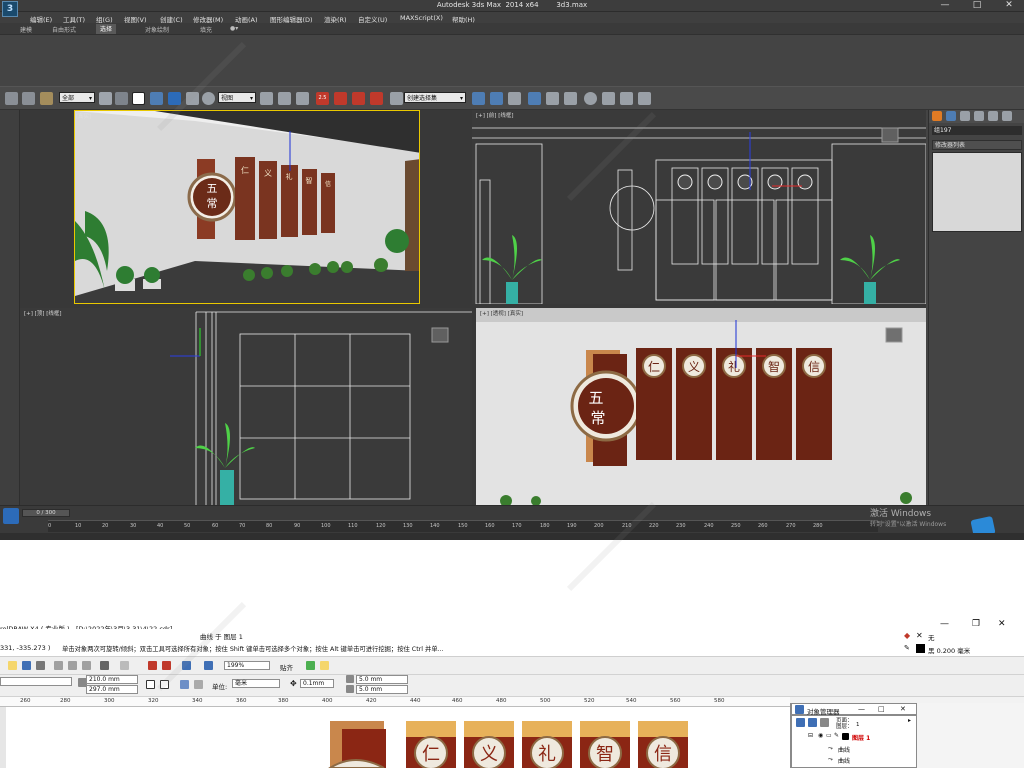 The width and height of the screenshot is (1024, 768). I want to click on page-height-input: 297.0 mm, so click(112, 689).